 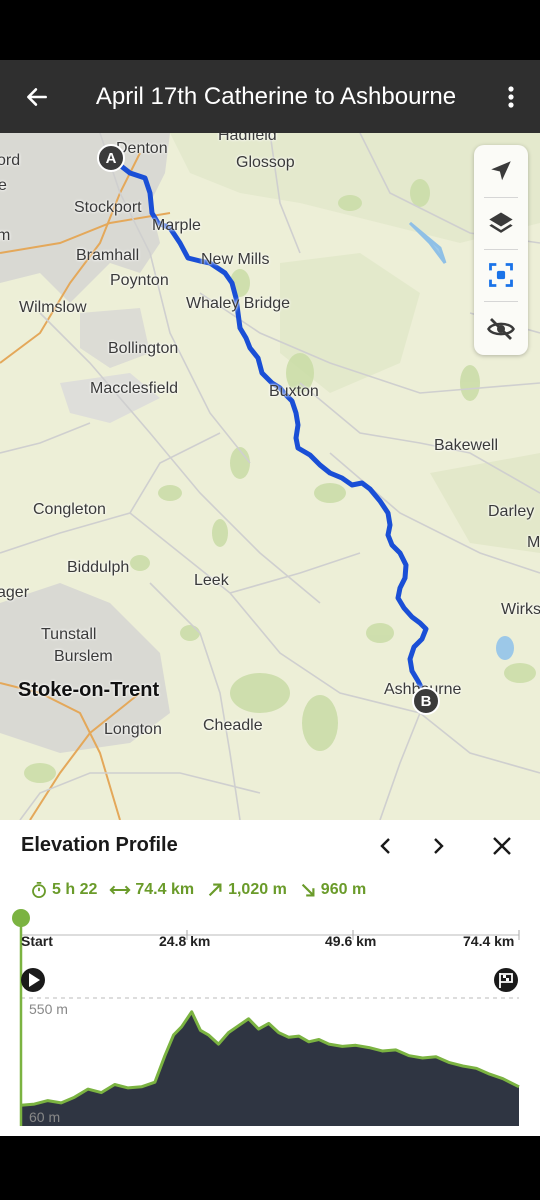 I want to click on navigation-arrow-icon, so click(x=501, y=171).